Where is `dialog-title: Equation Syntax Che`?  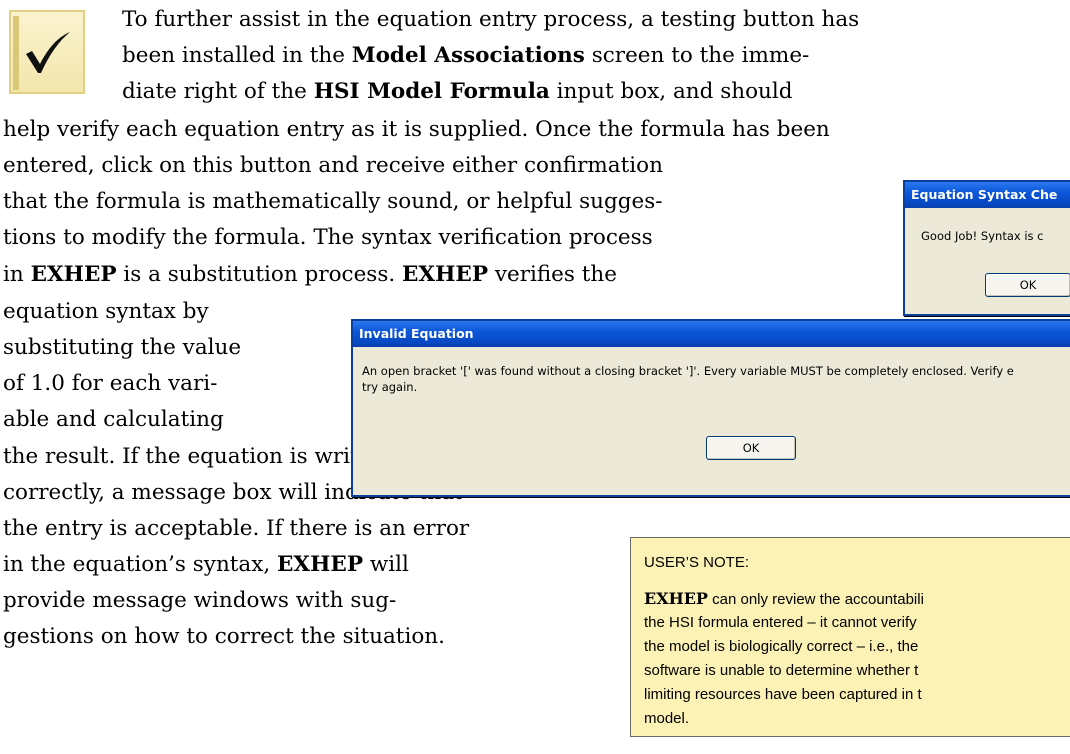
dialog-title: Equation Syntax Che is located at coordinates (987, 195).